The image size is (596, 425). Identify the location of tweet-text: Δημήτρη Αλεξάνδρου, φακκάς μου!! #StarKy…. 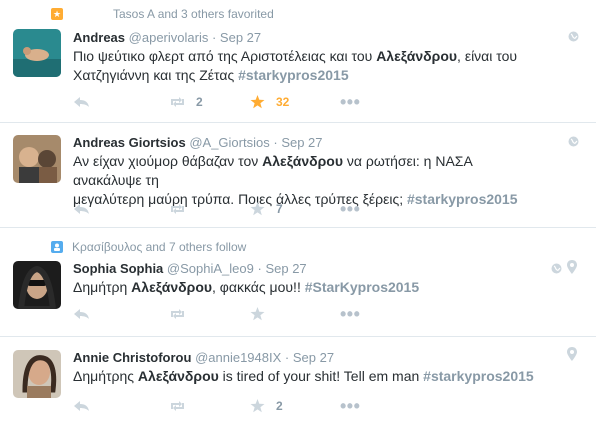
(308, 287).